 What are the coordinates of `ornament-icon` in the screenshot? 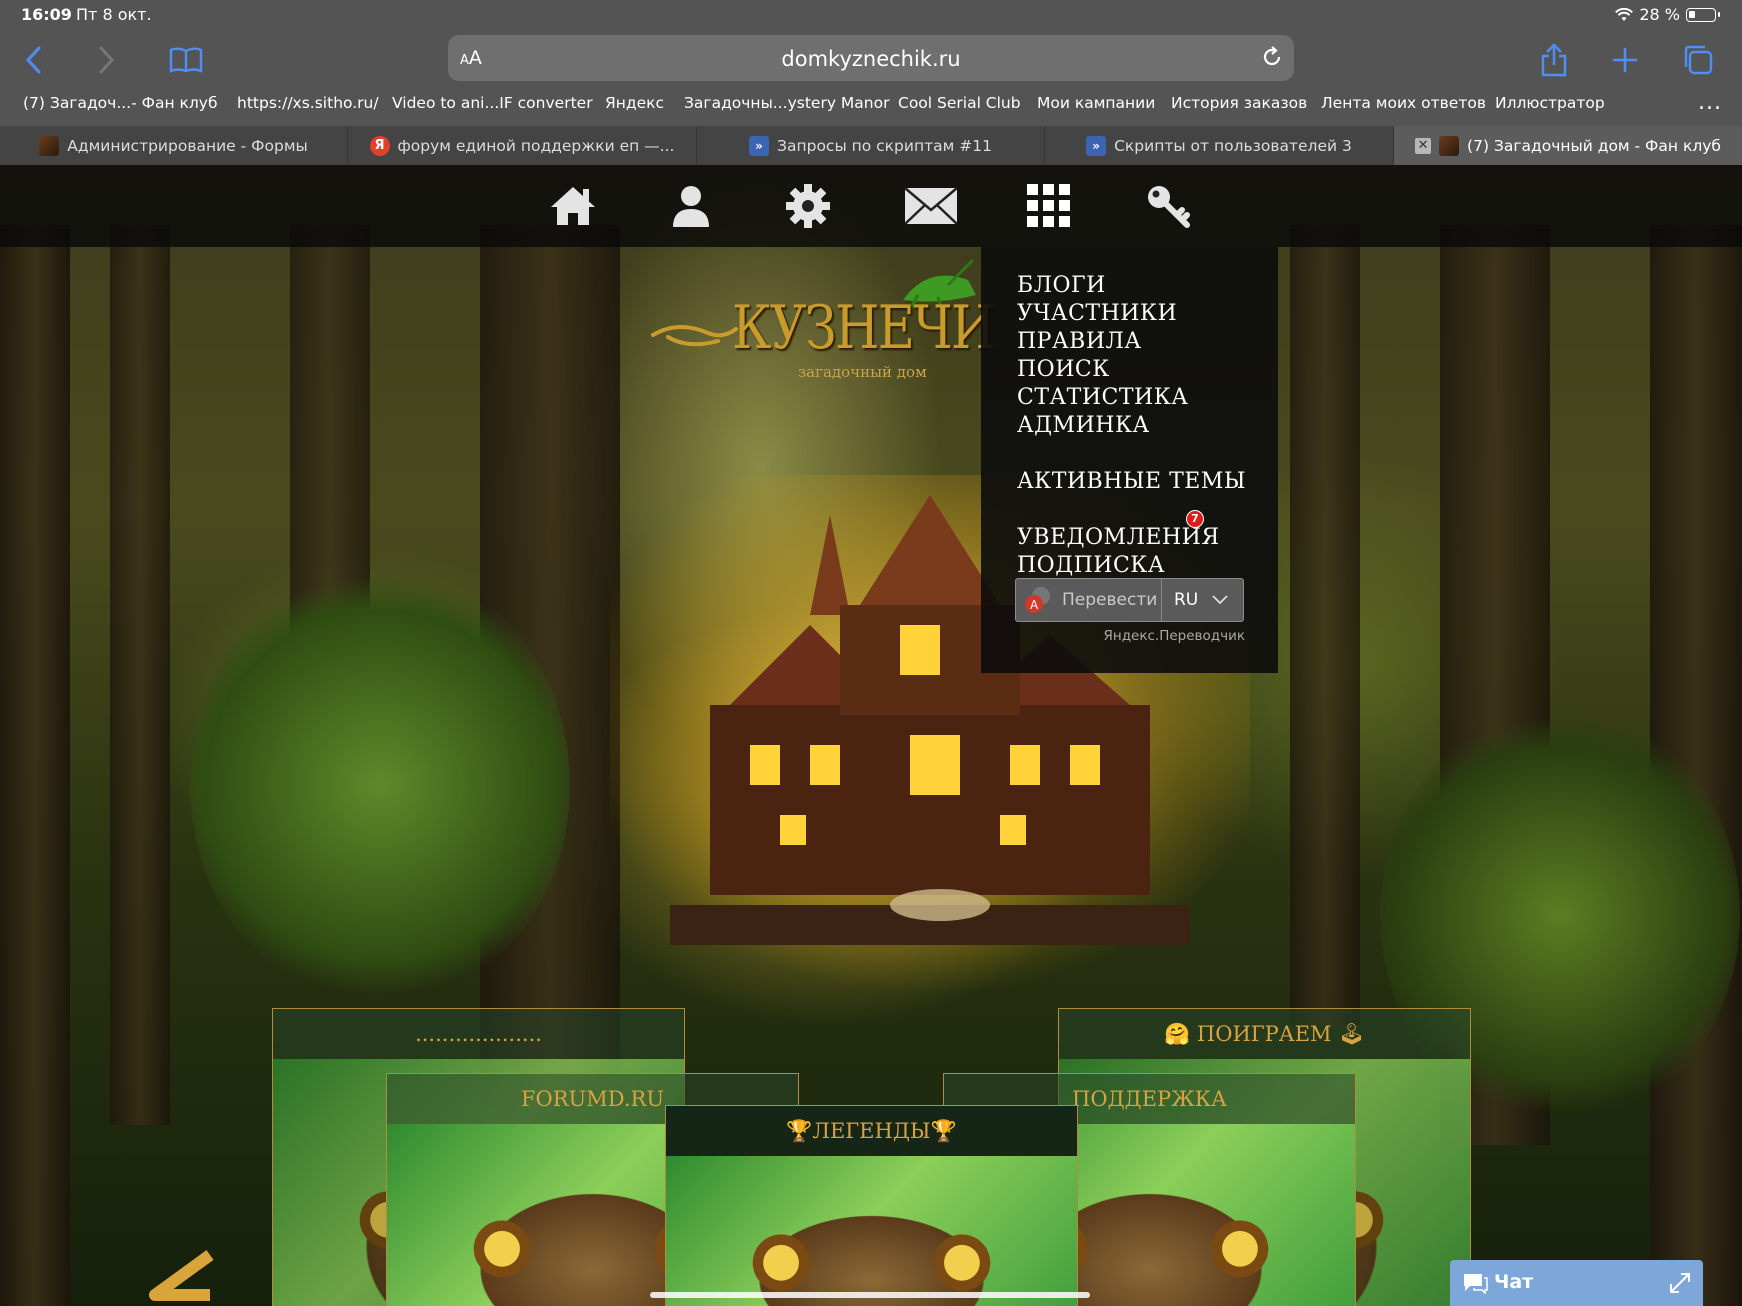 It's located at (694, 336).